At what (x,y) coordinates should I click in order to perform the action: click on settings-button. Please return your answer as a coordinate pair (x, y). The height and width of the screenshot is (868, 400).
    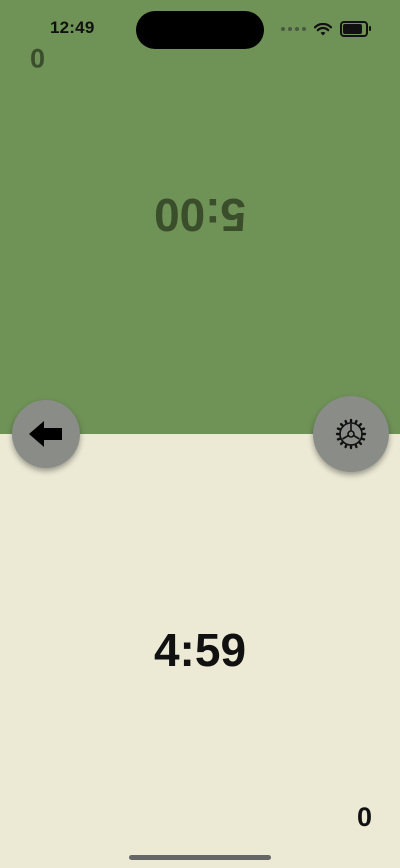
    Looking at the image, I should click on (351, 434).